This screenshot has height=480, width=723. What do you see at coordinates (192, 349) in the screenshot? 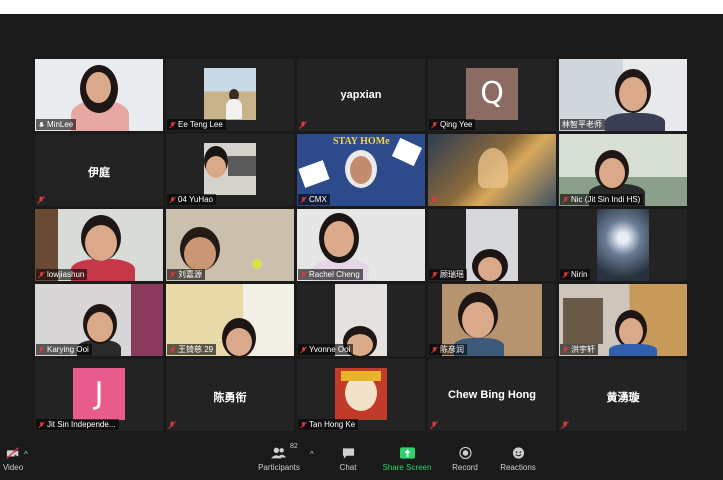
I see `participant-name-label: 王锜慈 29` at bounding box center [192, 349].